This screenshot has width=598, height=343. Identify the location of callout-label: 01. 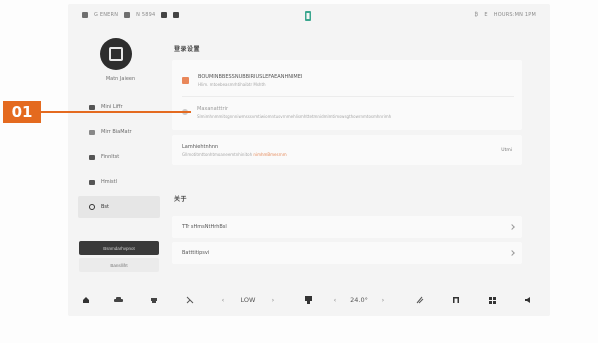
(22, 112).